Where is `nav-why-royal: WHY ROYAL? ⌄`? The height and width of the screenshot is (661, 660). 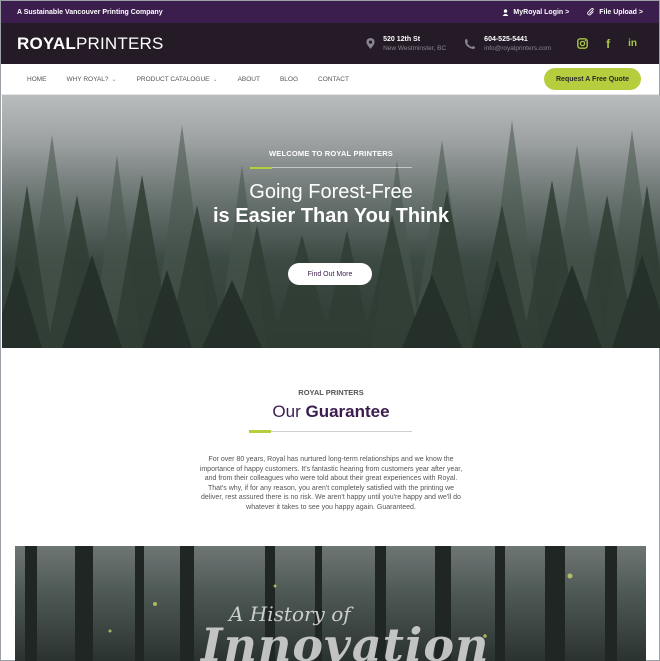 nav-why-royal: WHY ROYAL? ⌄ is located at coordinates (92, 79).